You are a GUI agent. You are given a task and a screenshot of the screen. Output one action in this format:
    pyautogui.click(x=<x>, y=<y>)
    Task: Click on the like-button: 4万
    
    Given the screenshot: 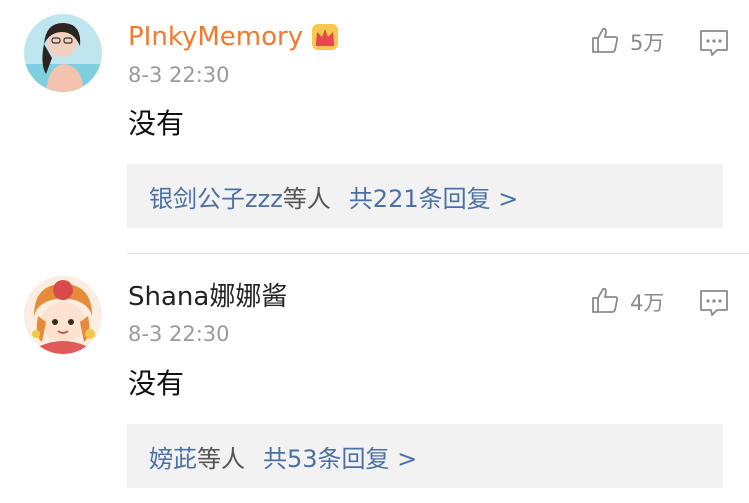 What is the action you would take?
    pyautogui.click(x=627, y=302)
    